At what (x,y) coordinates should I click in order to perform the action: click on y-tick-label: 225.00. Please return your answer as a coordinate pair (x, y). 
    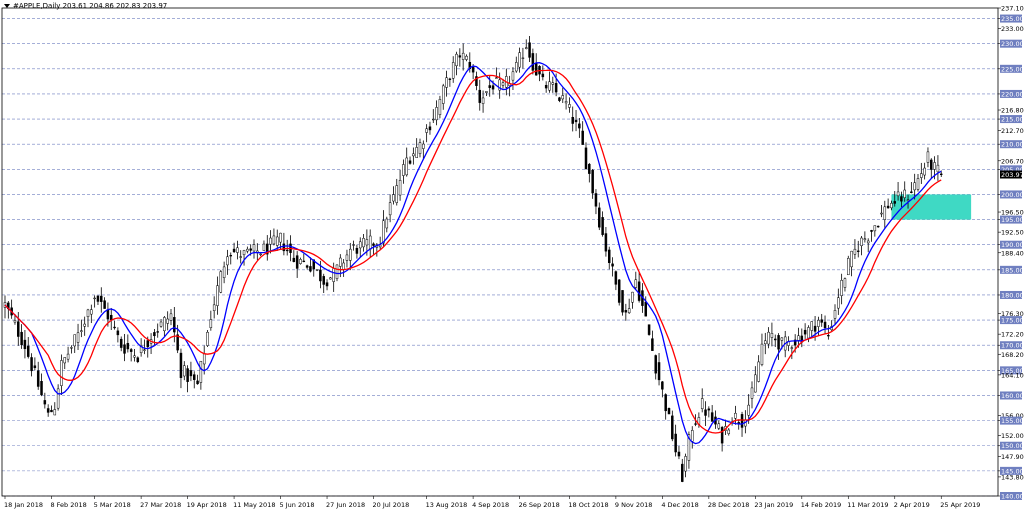
    Looking at the image, I should click on (1012, 69).